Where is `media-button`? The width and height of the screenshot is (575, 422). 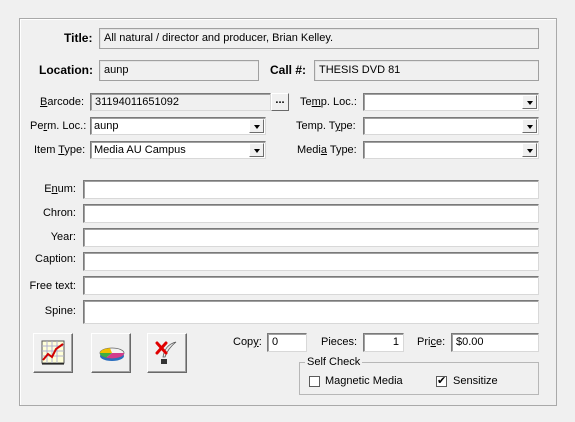
media-button is located at coordinates (111, 353).